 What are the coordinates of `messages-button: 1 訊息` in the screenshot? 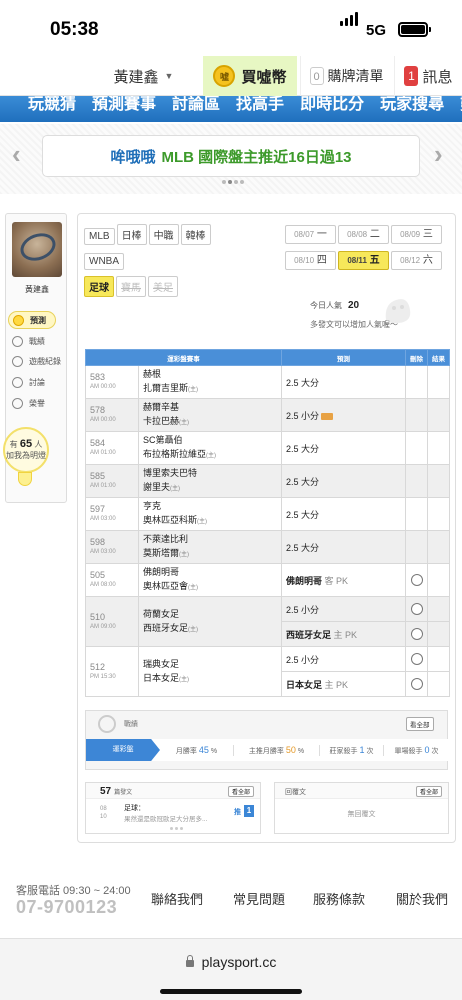 It's located at (428, 76).